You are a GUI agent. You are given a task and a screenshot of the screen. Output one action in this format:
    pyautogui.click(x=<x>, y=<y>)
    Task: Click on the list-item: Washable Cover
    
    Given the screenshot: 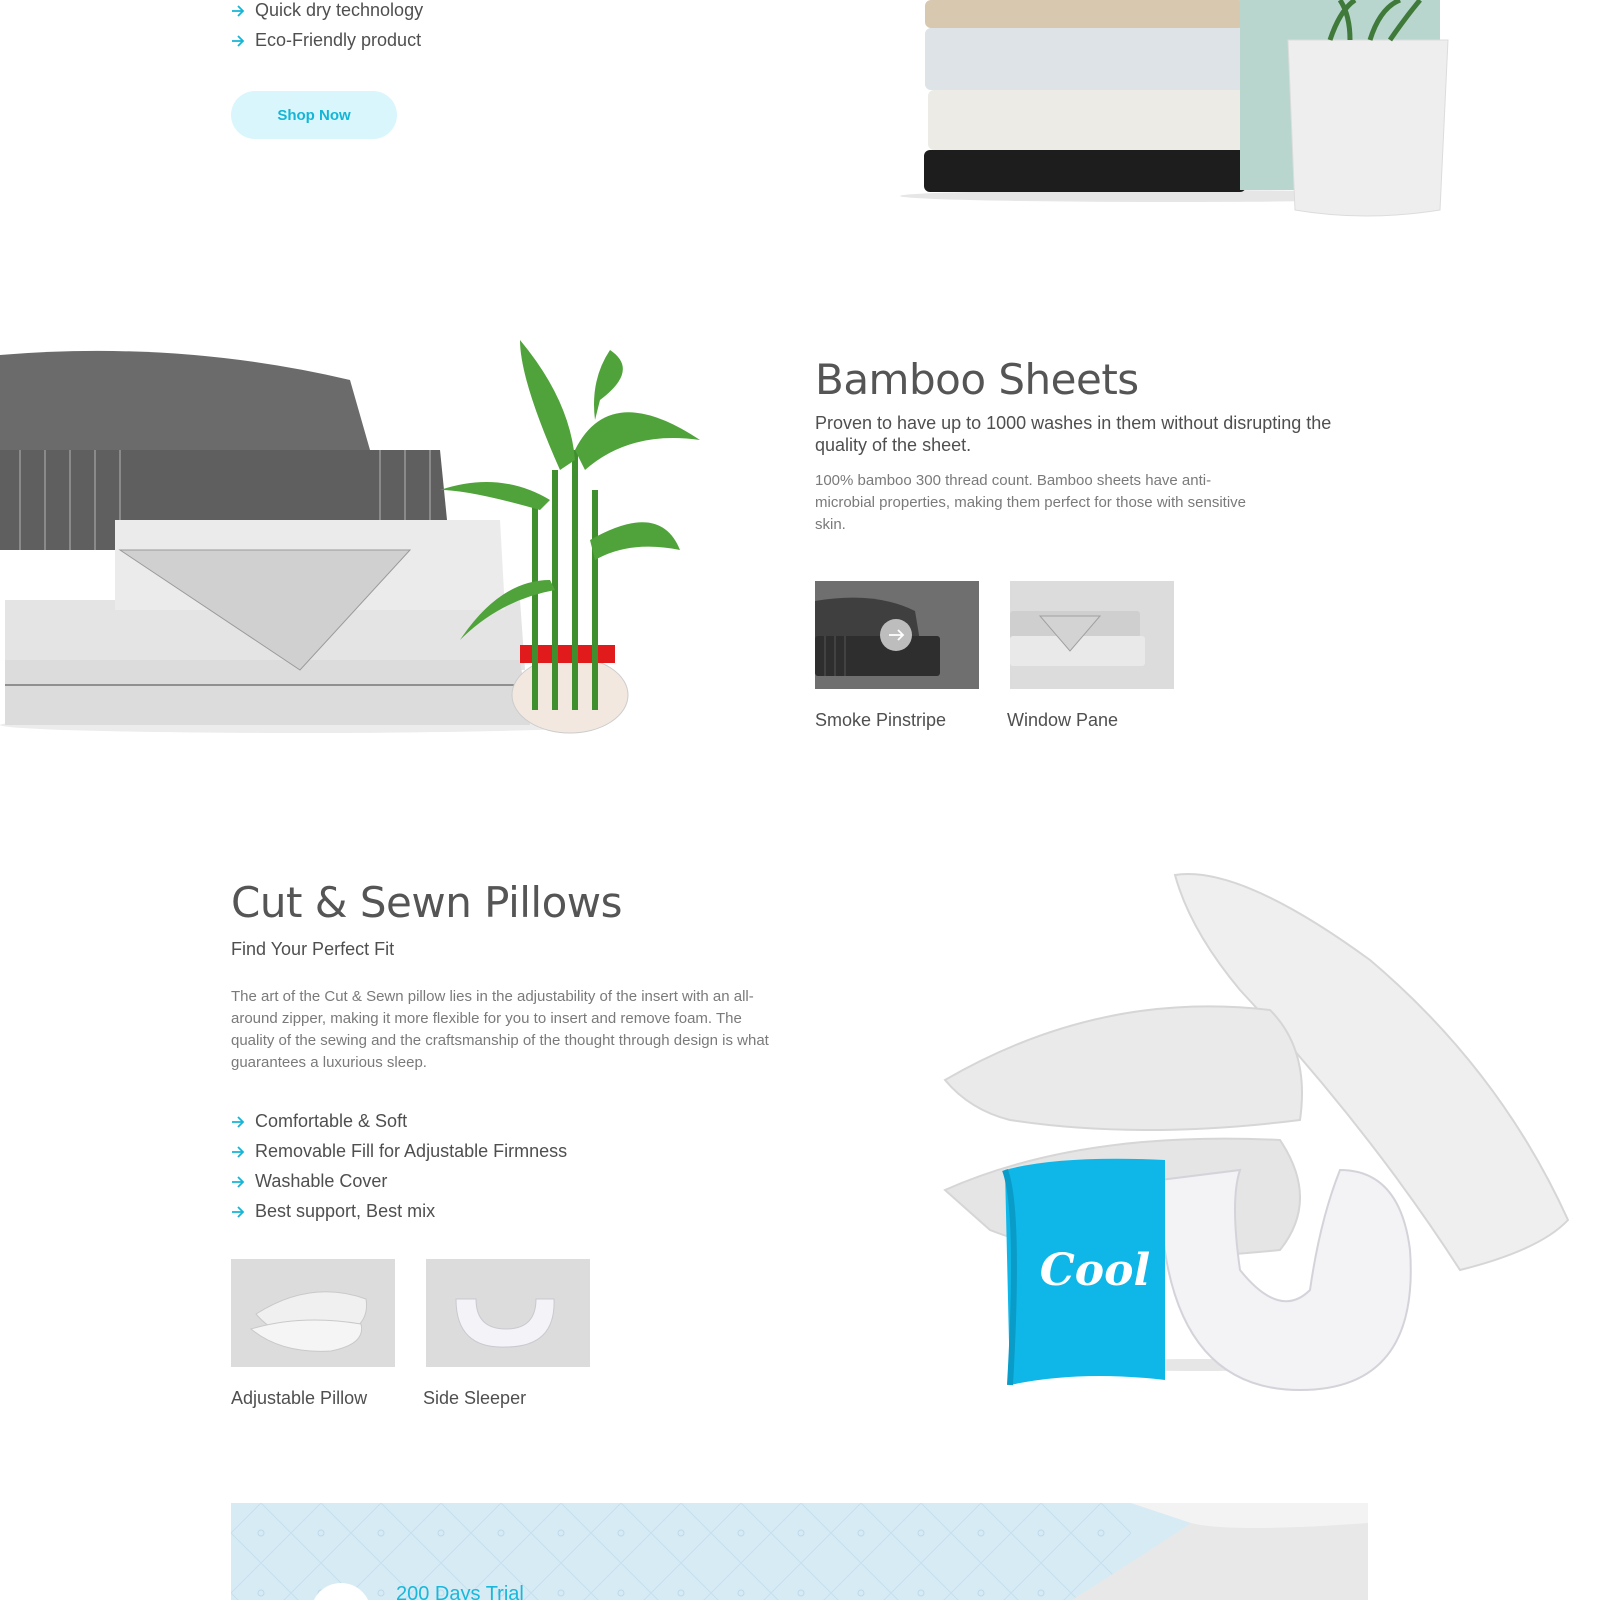 What is the action you would take?
    pyautogui.click(x=309, y=1181)
    